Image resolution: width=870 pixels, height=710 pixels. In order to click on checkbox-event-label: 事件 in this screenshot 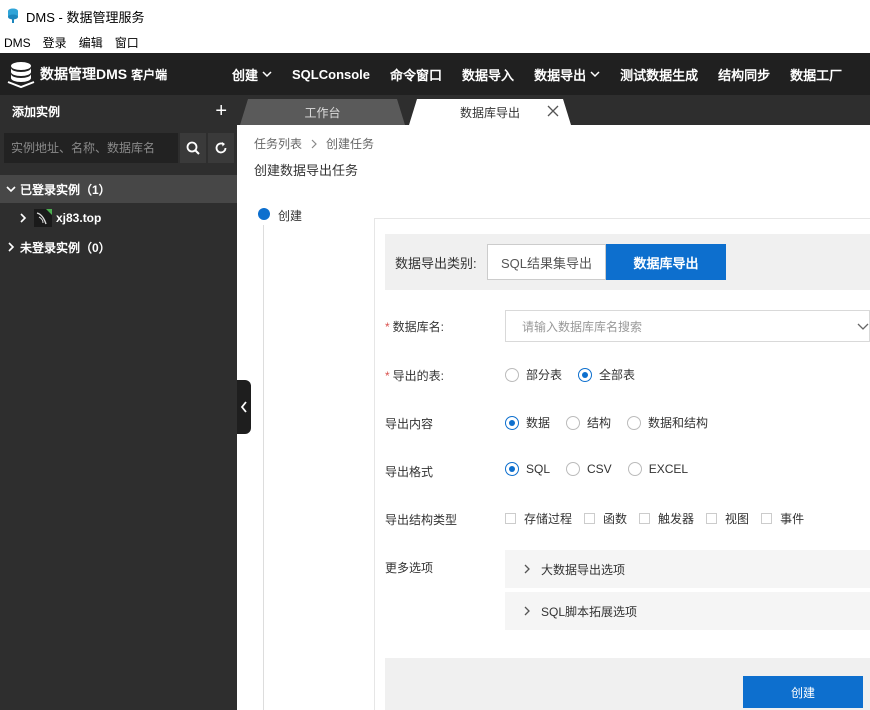, I will do `click(792, 519)`.